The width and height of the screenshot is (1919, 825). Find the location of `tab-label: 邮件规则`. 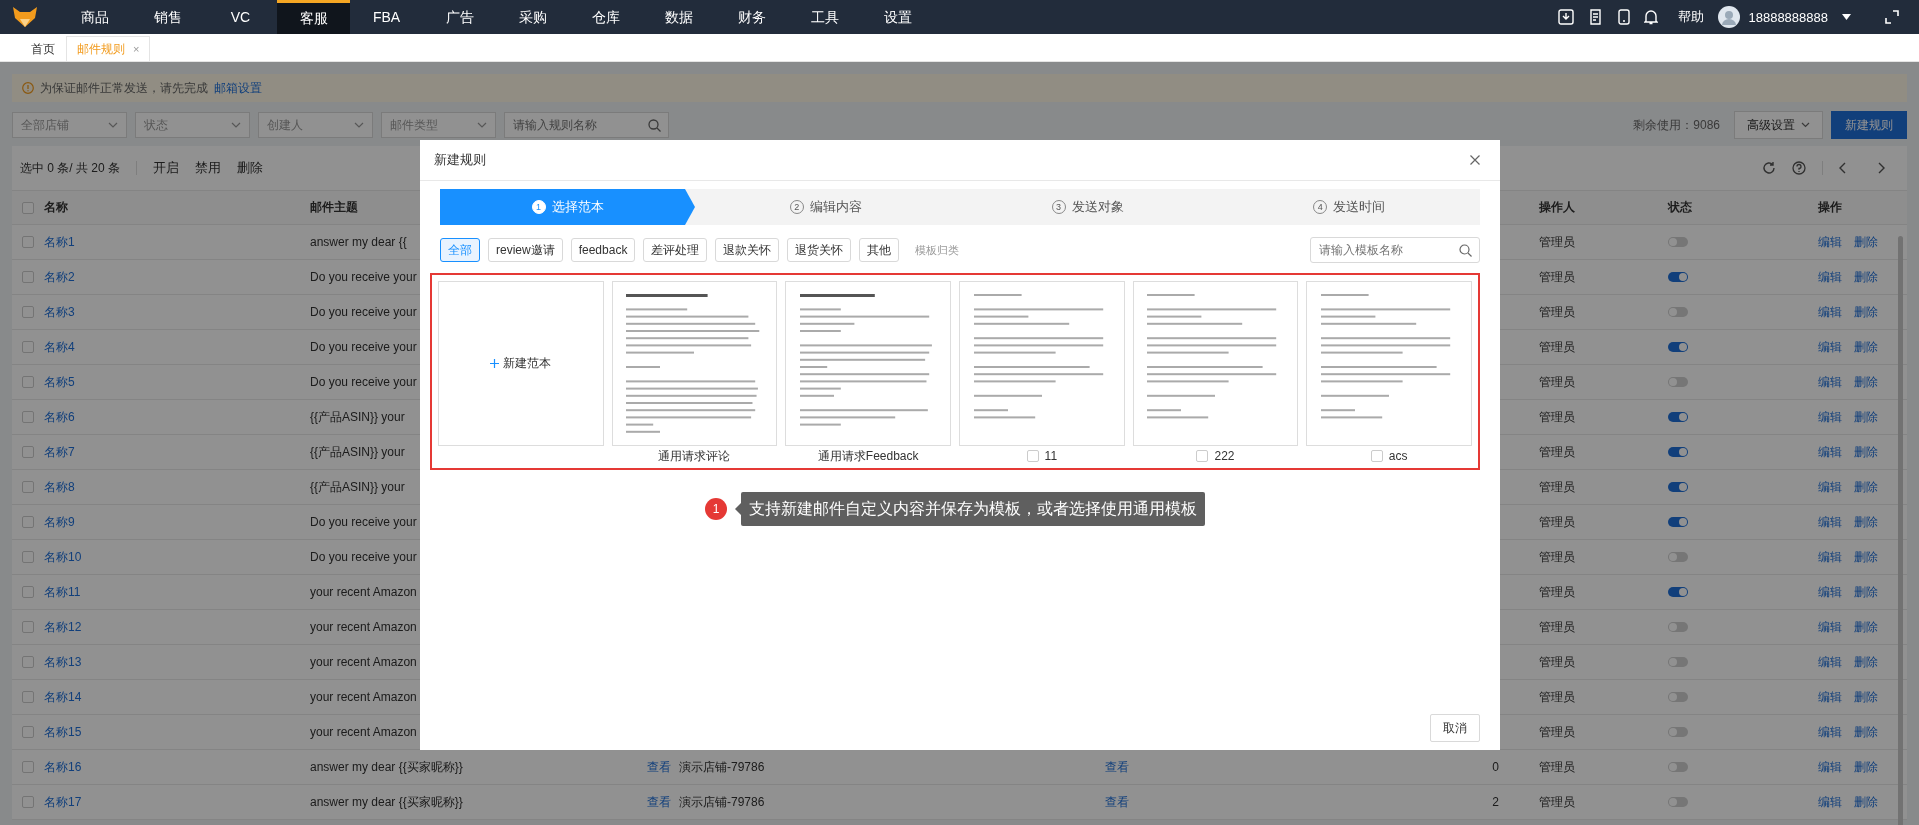

tab-label: 邮件规则 is located at coordinates (101, 49).